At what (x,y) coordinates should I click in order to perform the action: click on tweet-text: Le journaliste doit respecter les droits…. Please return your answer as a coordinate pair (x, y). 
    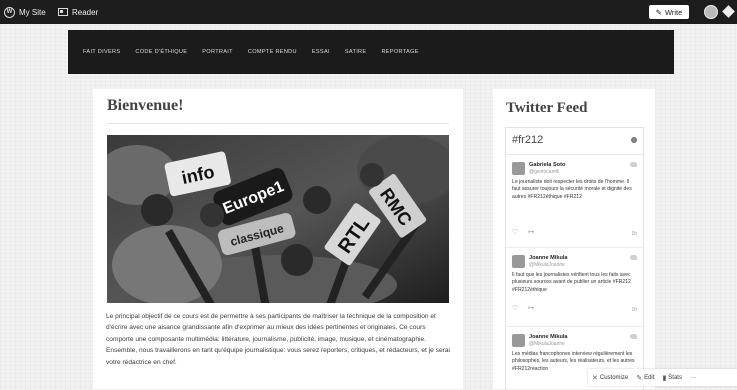
    Looking at the image, I should click on (572, 189).